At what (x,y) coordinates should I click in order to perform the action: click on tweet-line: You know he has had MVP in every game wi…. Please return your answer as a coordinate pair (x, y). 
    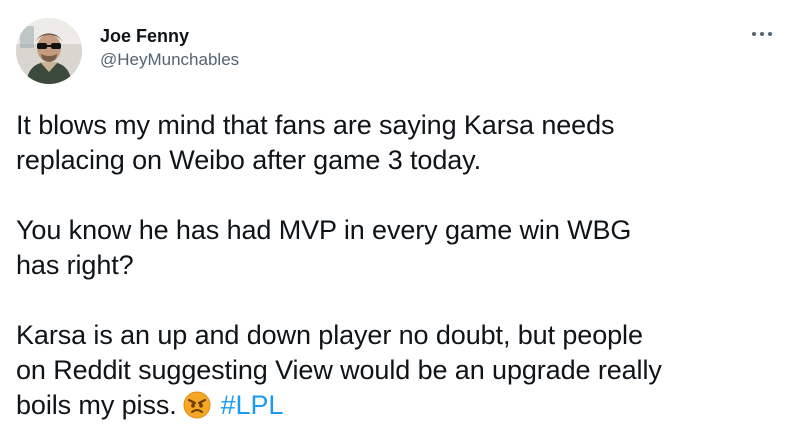
    Looking at the image, I should click on (324, 230).